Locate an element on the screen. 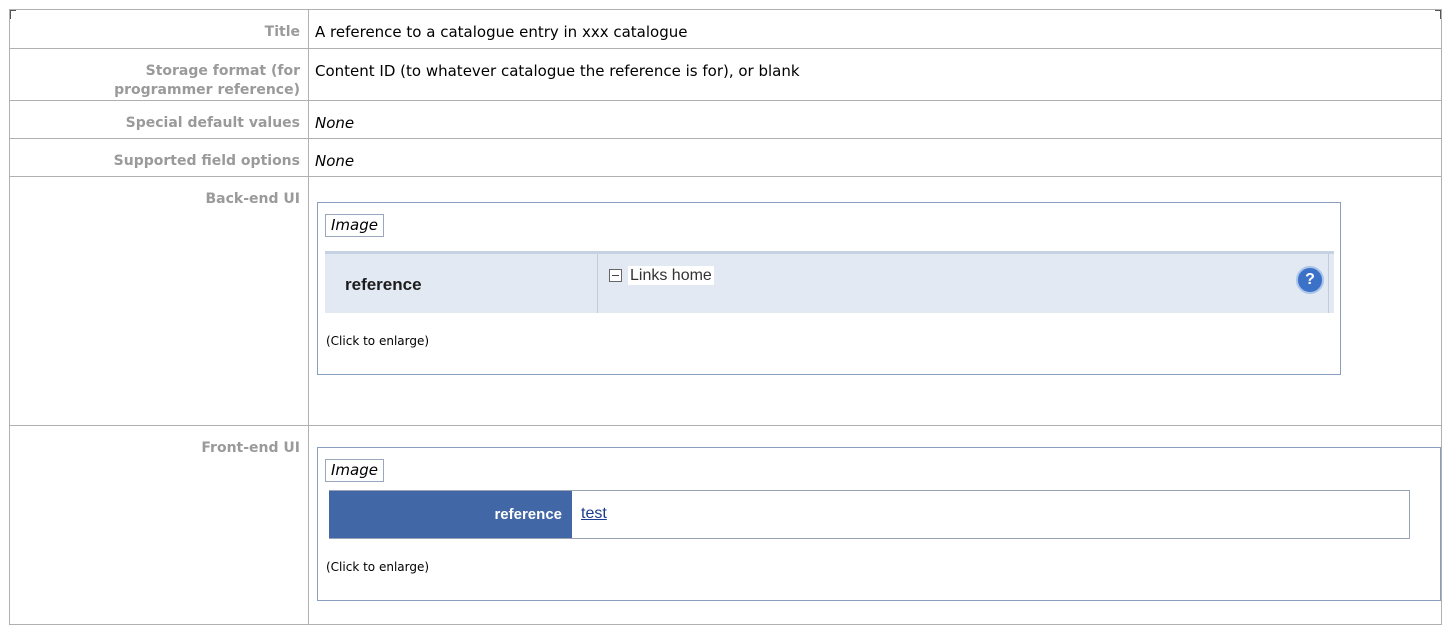 The width and height of the screenshot is (1451, 625). storage-format-label-line1: Storage format (for is located at coordinates (222, 71).